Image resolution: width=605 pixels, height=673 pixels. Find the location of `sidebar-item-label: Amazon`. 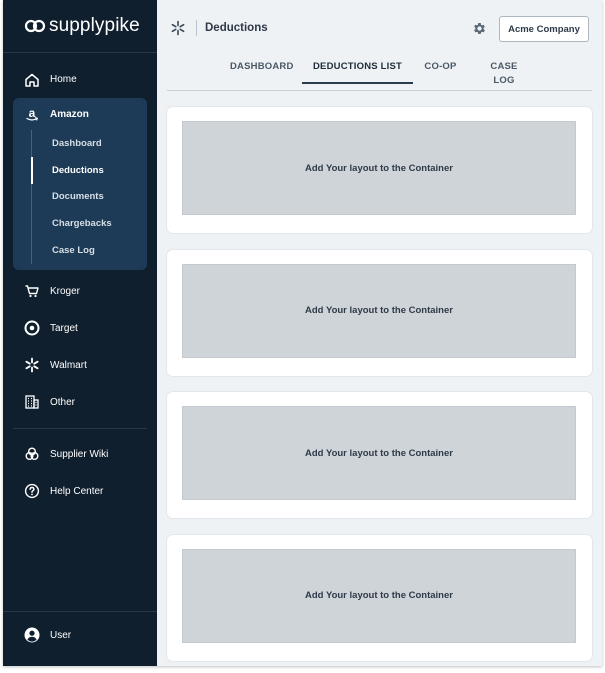

sidebar-item-label: Amazon is located at coordinates (69, 114).